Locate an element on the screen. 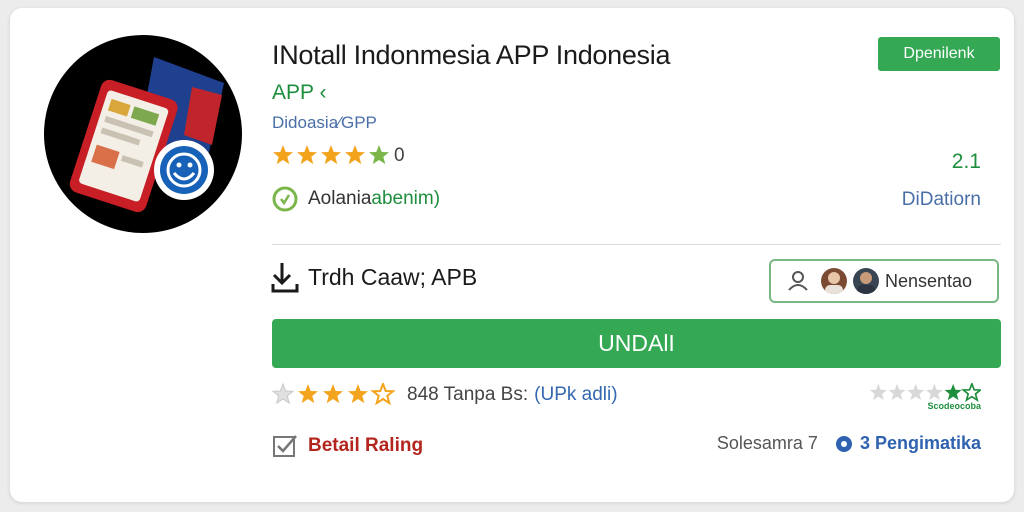 The width and height of the screenshot is (1024, 512). download-label: Trdh Caaw; APB is located at coordinates (393, 276).